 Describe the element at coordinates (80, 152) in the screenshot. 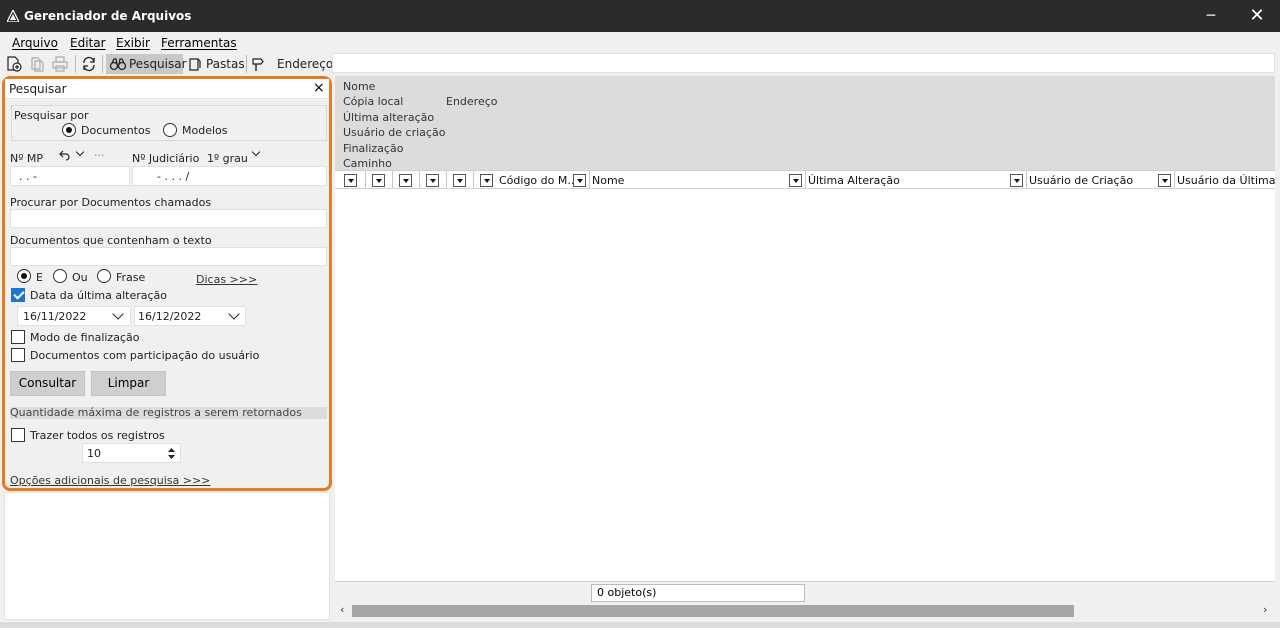

I see `chevron-down-icon` at that location.